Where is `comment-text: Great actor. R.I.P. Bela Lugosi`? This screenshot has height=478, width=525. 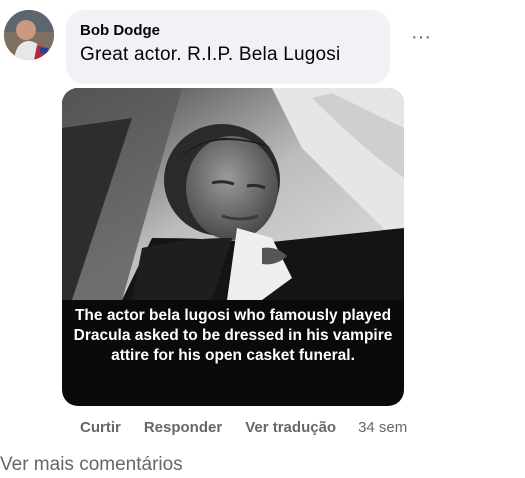 comment-text: Great actor. R.I.P. Bela Lugosi is located at coordinates (210, 54).